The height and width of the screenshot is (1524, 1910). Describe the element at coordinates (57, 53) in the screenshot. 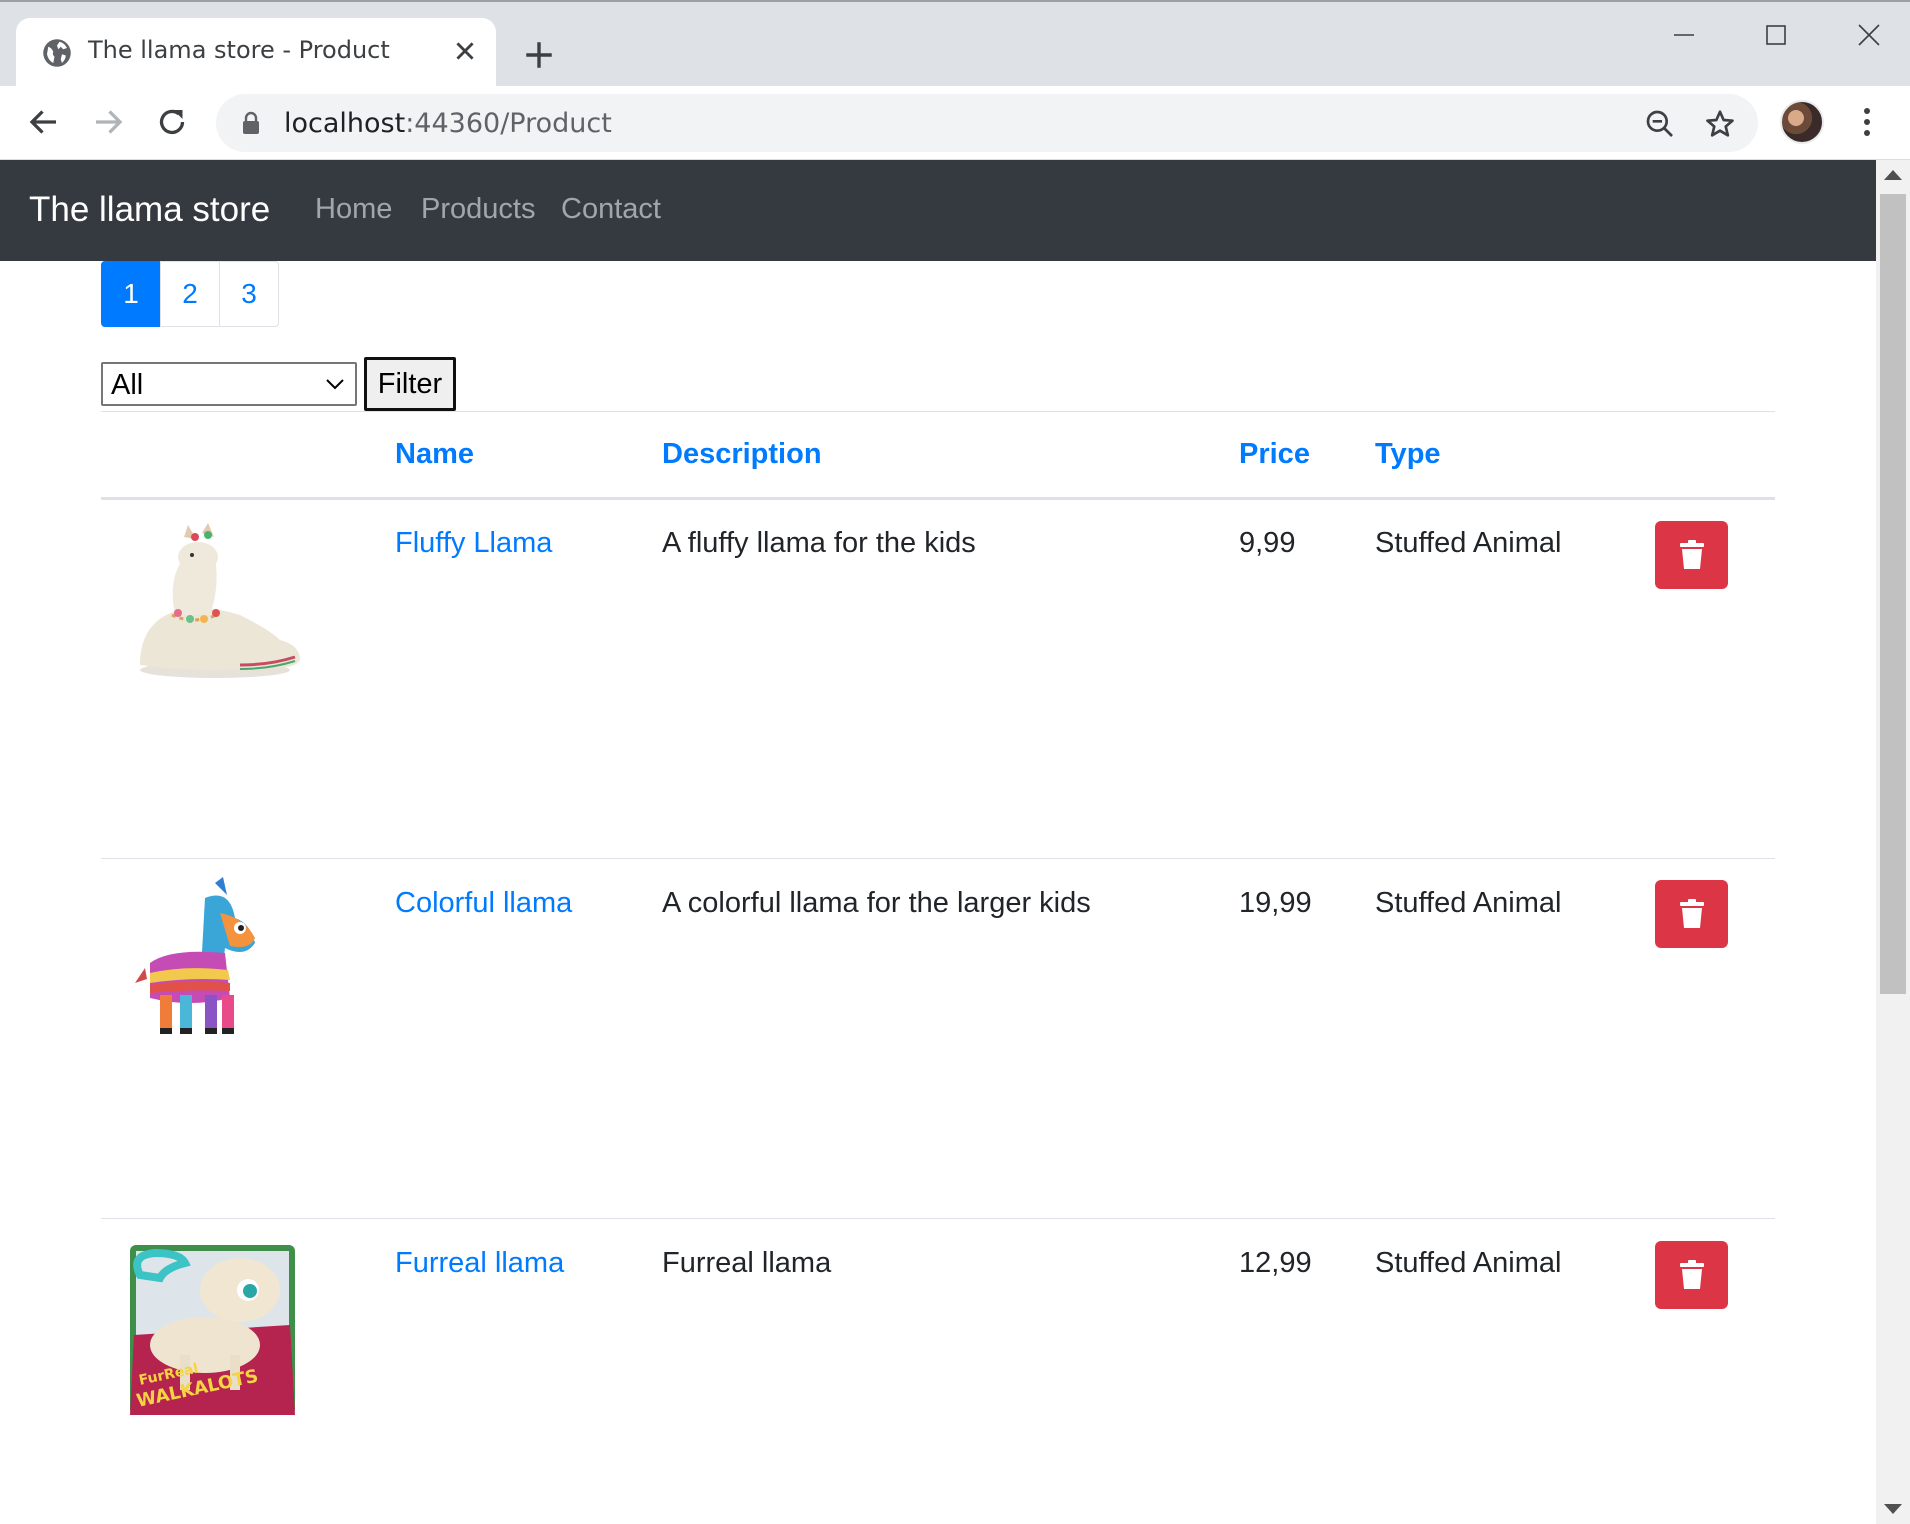

I see `globe-icon` at that location.